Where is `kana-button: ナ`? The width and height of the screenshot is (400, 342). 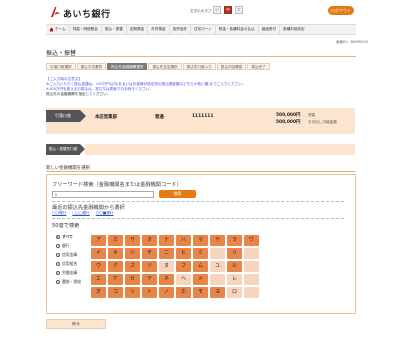
kana-button: ナ is located at coordinates (166, 240).